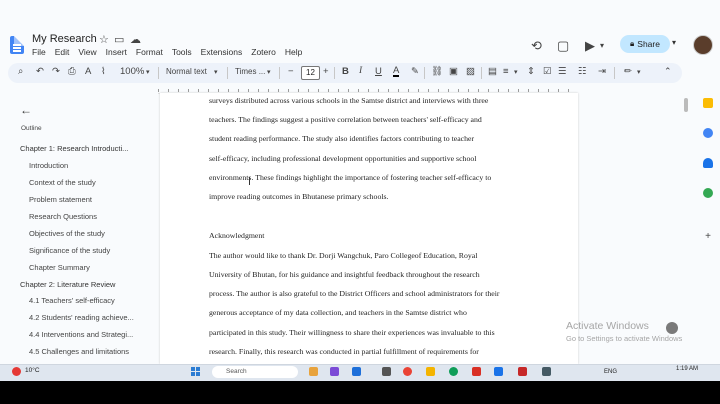 The height and width of the screenshot is (404, 720). What do you see at coordinates (67, 284) in the screenshot?
I see `outline-item-chapter2: Chapter 2: Literature Review` at bounding box center [67, 284].